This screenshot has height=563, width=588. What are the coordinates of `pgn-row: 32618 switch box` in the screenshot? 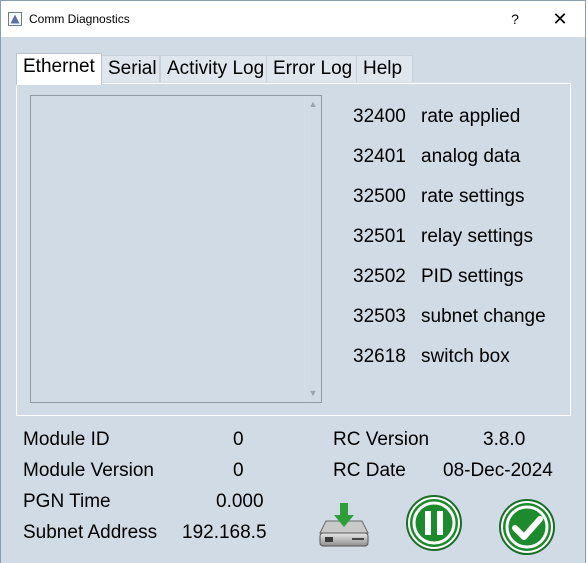 It's located at (460, 366).